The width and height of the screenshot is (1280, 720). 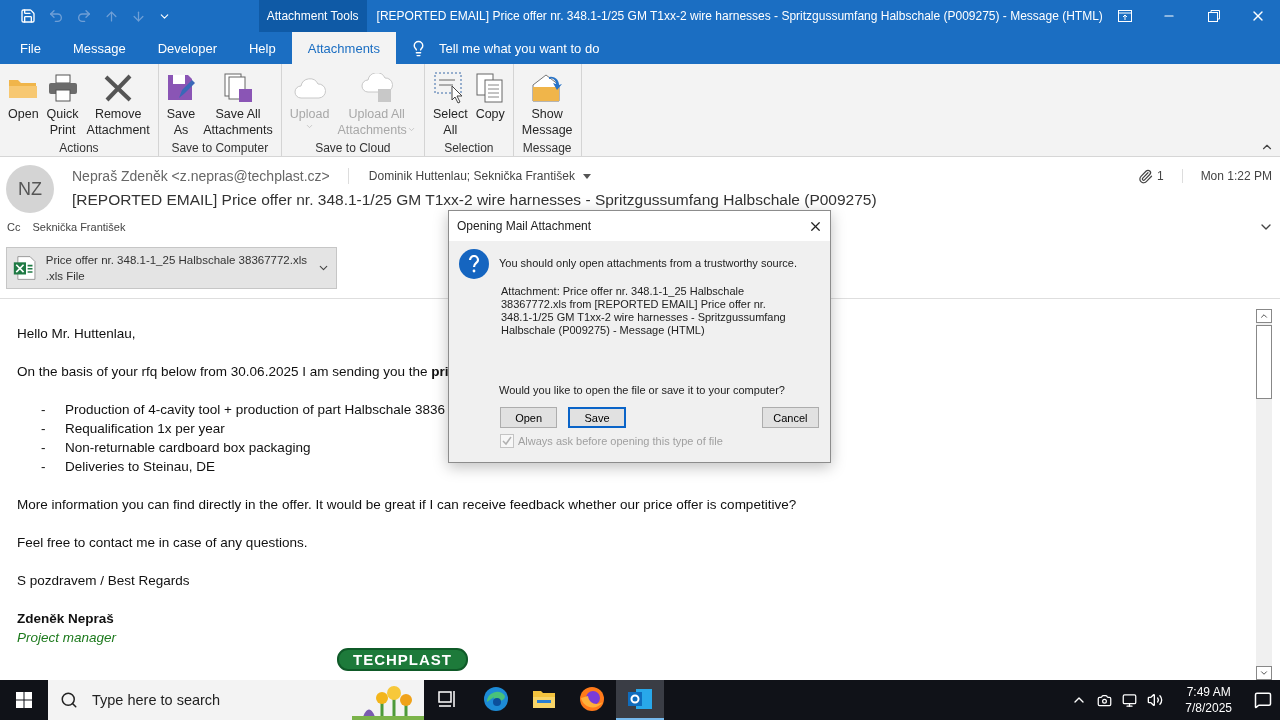 I want to click on tell-me-search: Tell me what you want to do, so click(x=505, y=48).